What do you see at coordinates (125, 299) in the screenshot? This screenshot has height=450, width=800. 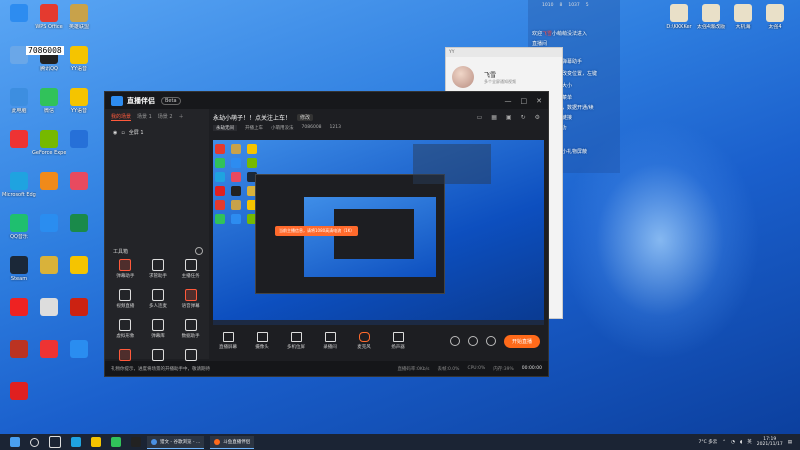 I see `tool-button: 视频直播` at bounding box center [125, 299].